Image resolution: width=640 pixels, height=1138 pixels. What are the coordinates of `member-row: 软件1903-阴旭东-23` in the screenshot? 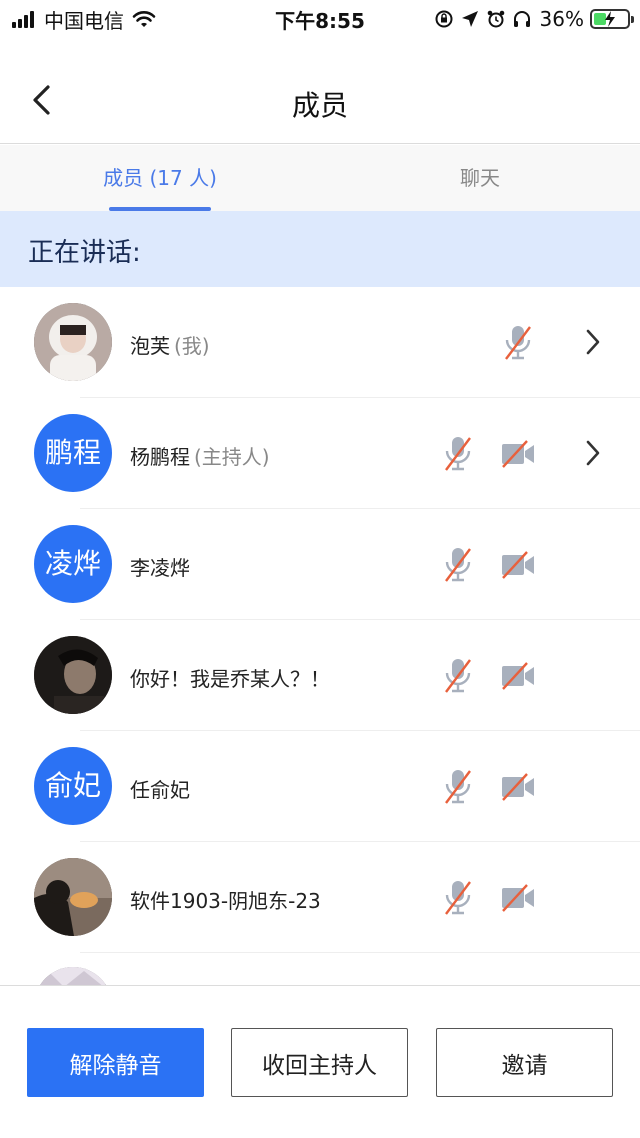 It's located at (320, 897).